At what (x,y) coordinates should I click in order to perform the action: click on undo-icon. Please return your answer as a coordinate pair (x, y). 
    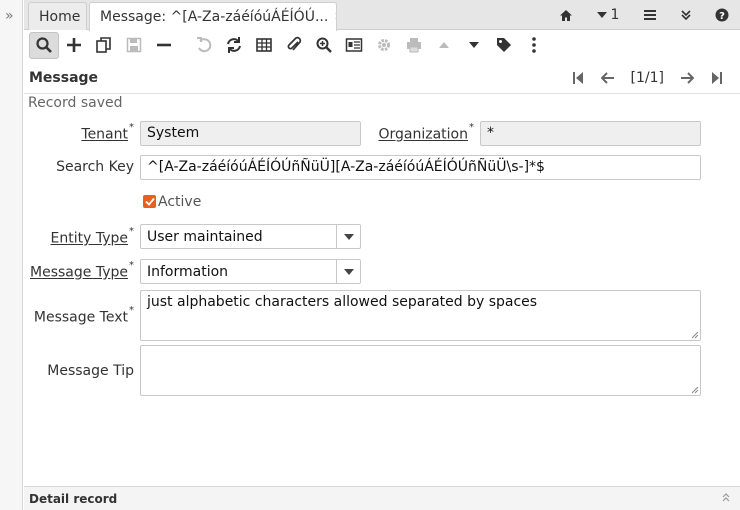
    Looking at the image, I should click on (204, 45).